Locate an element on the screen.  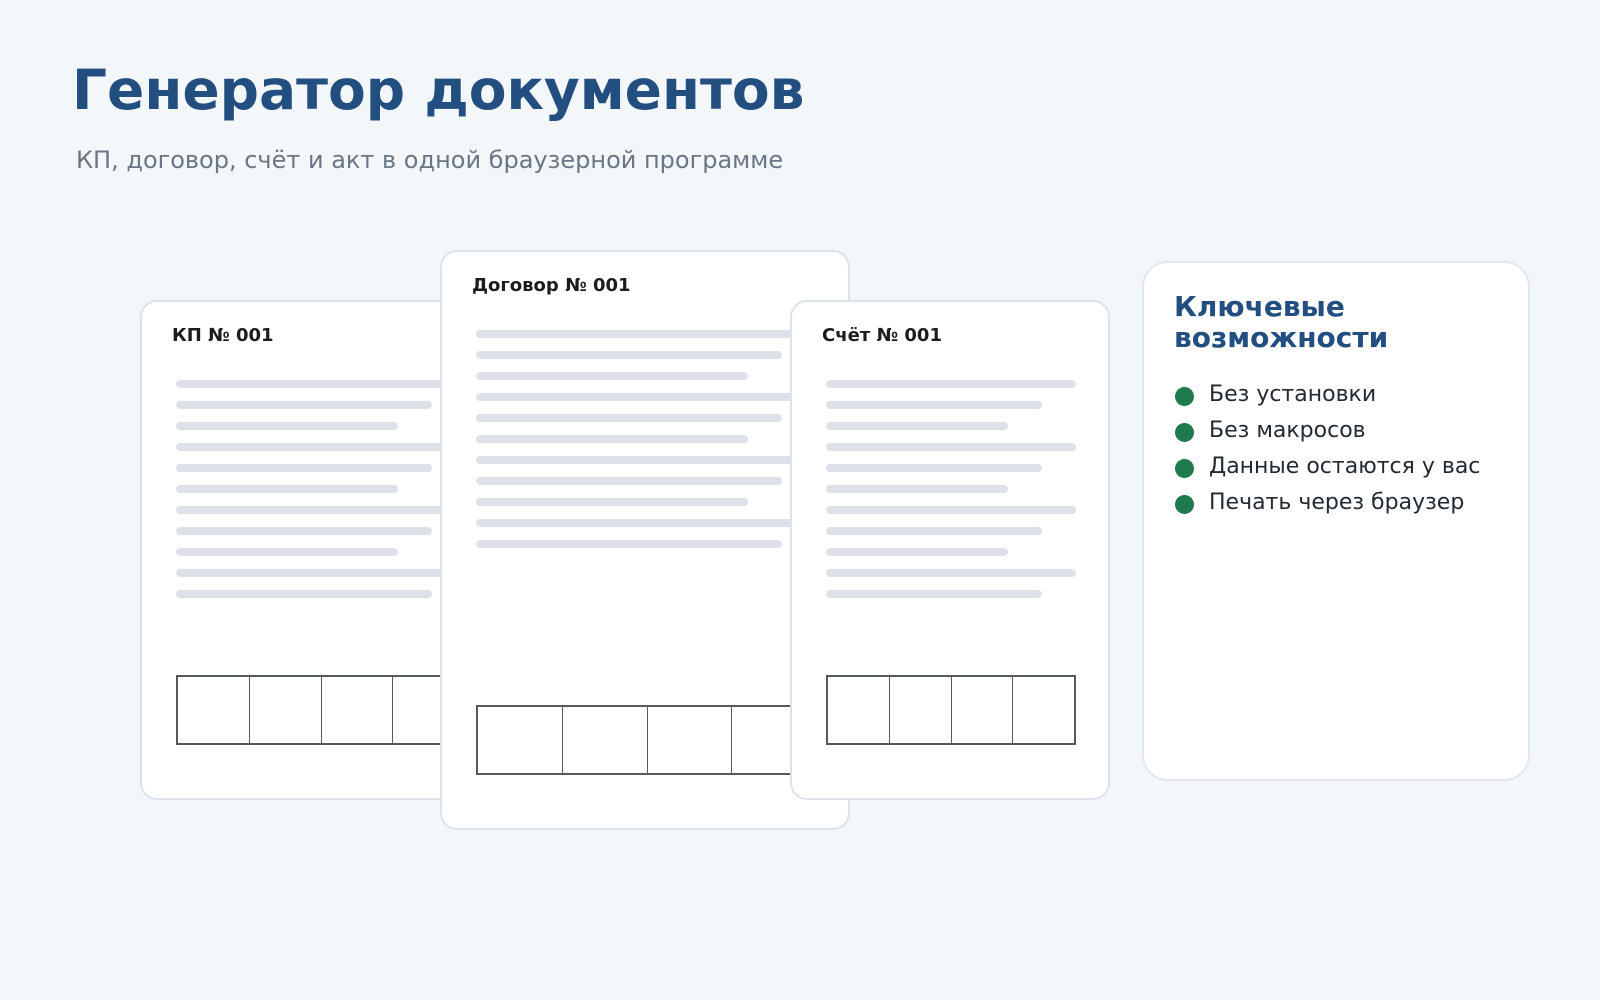
document-title: Договор № 001 is located at coordinates (551, 285).